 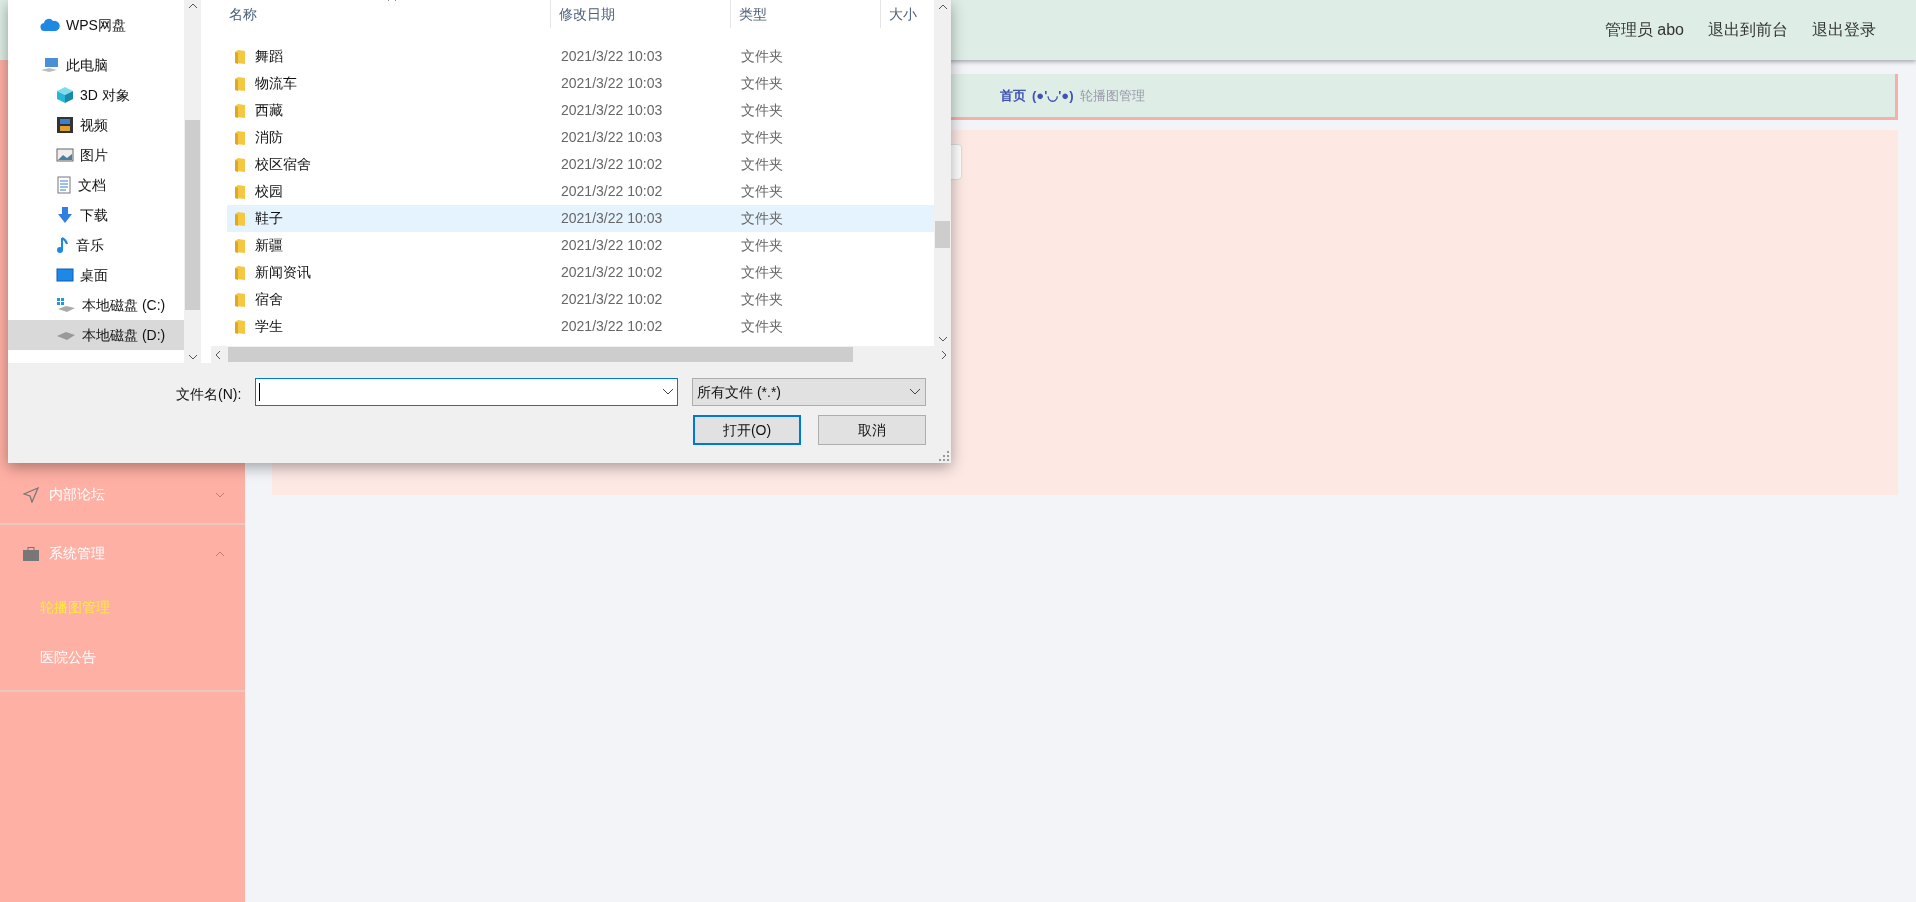 I want to click on nav-item: 文档, so click(x=96, y=185).